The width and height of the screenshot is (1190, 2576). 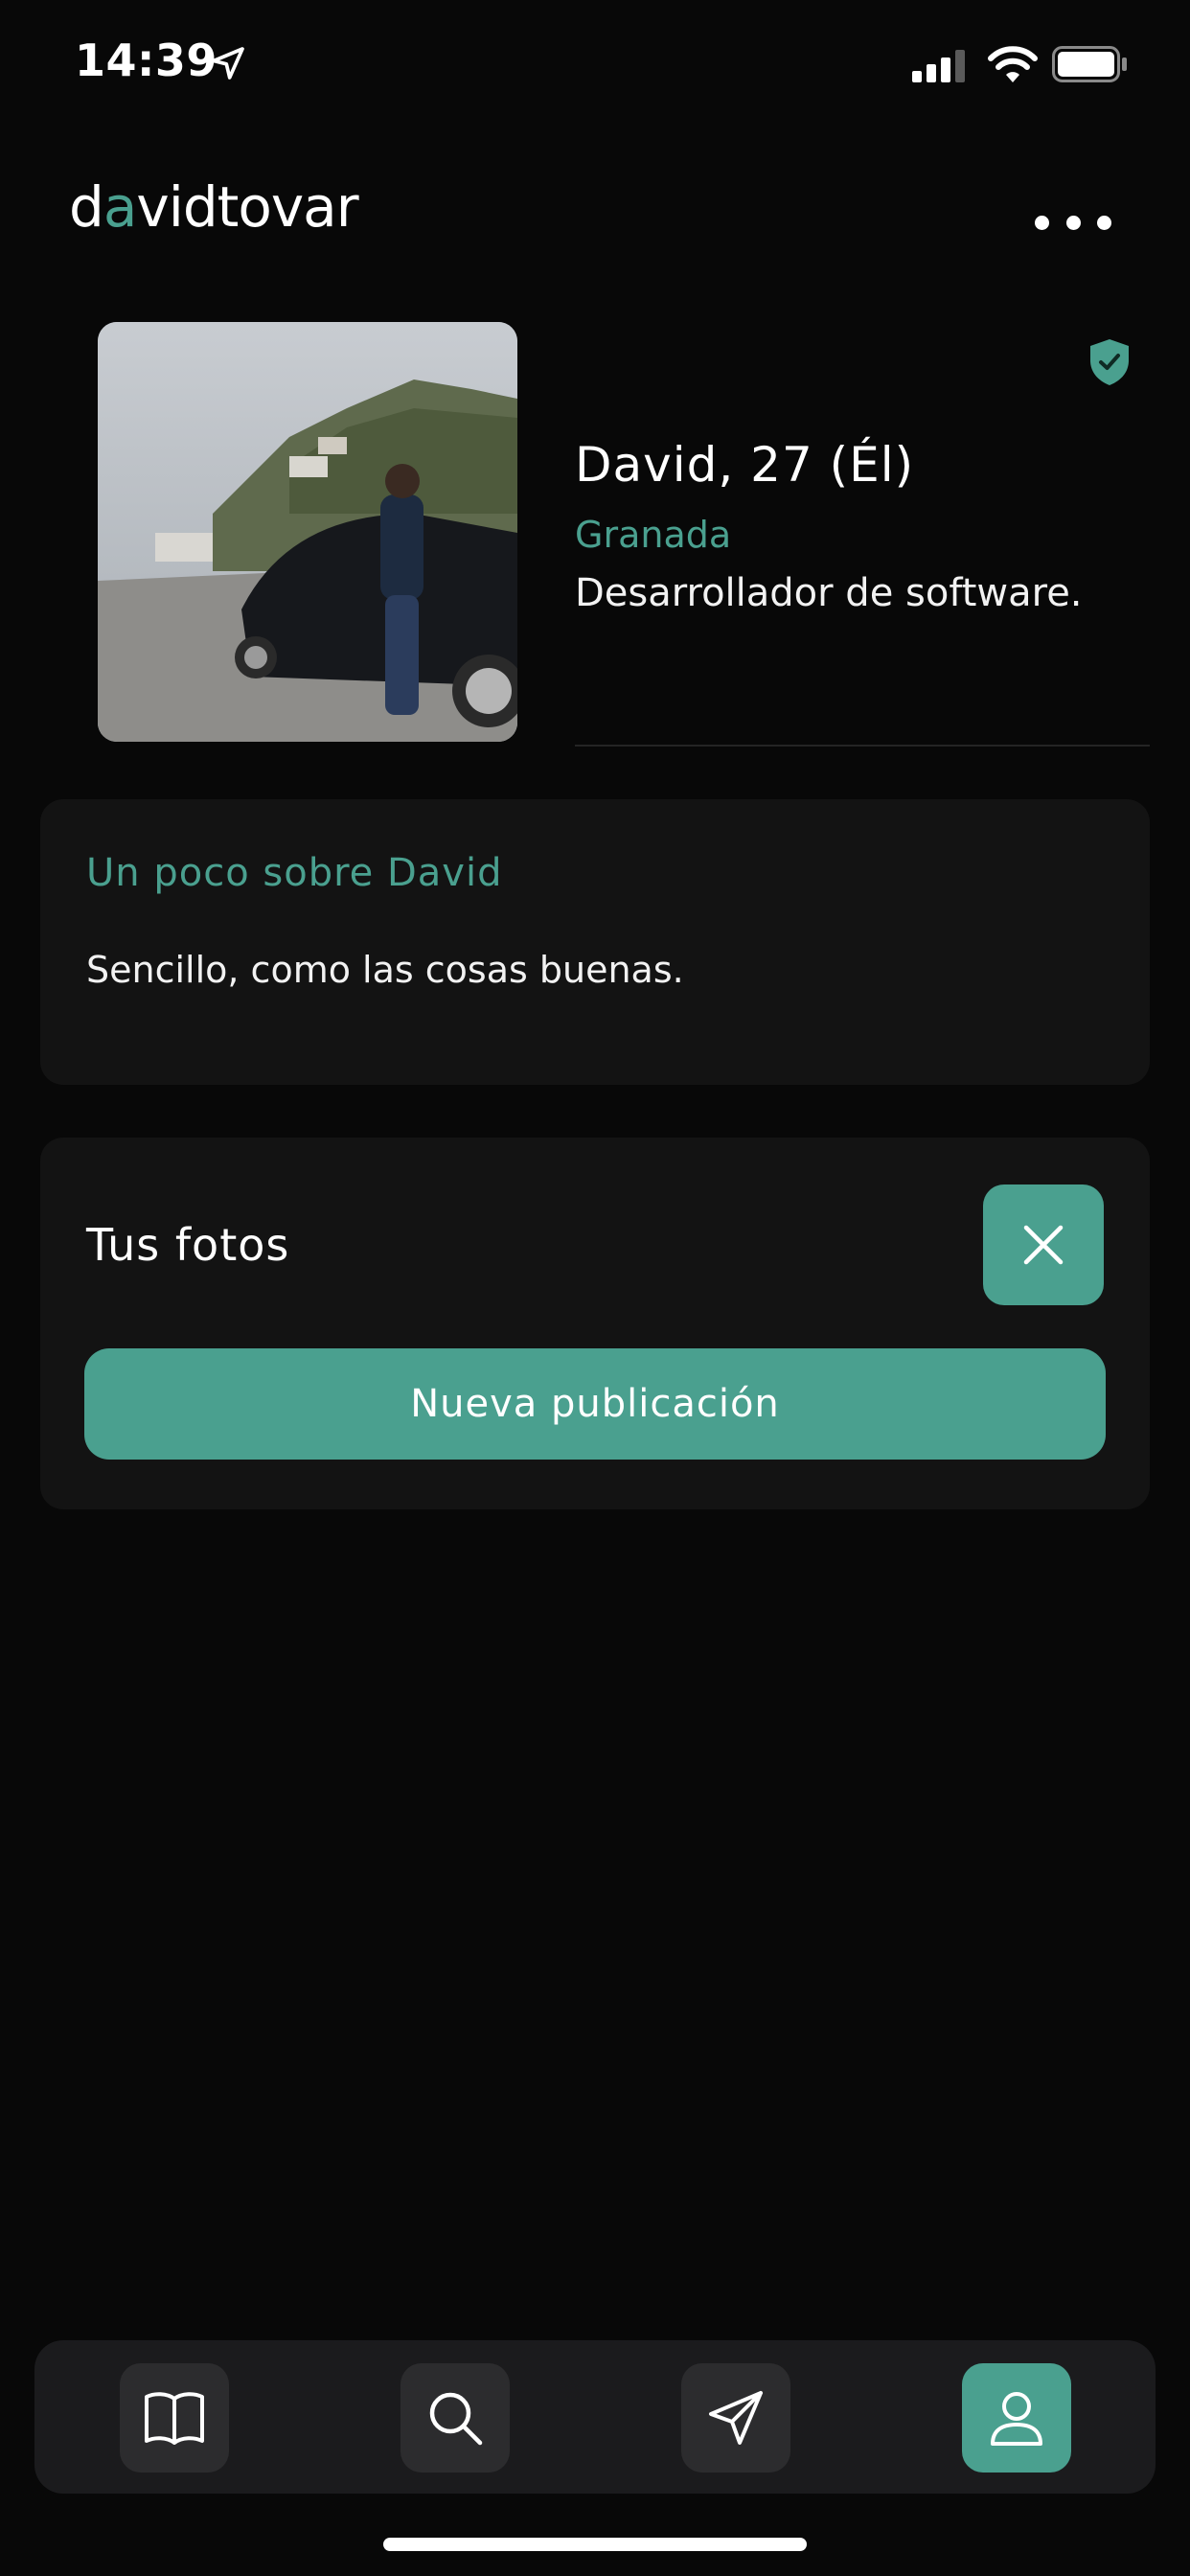 I want to click on more-options-button, so click(x=1073, y=222).